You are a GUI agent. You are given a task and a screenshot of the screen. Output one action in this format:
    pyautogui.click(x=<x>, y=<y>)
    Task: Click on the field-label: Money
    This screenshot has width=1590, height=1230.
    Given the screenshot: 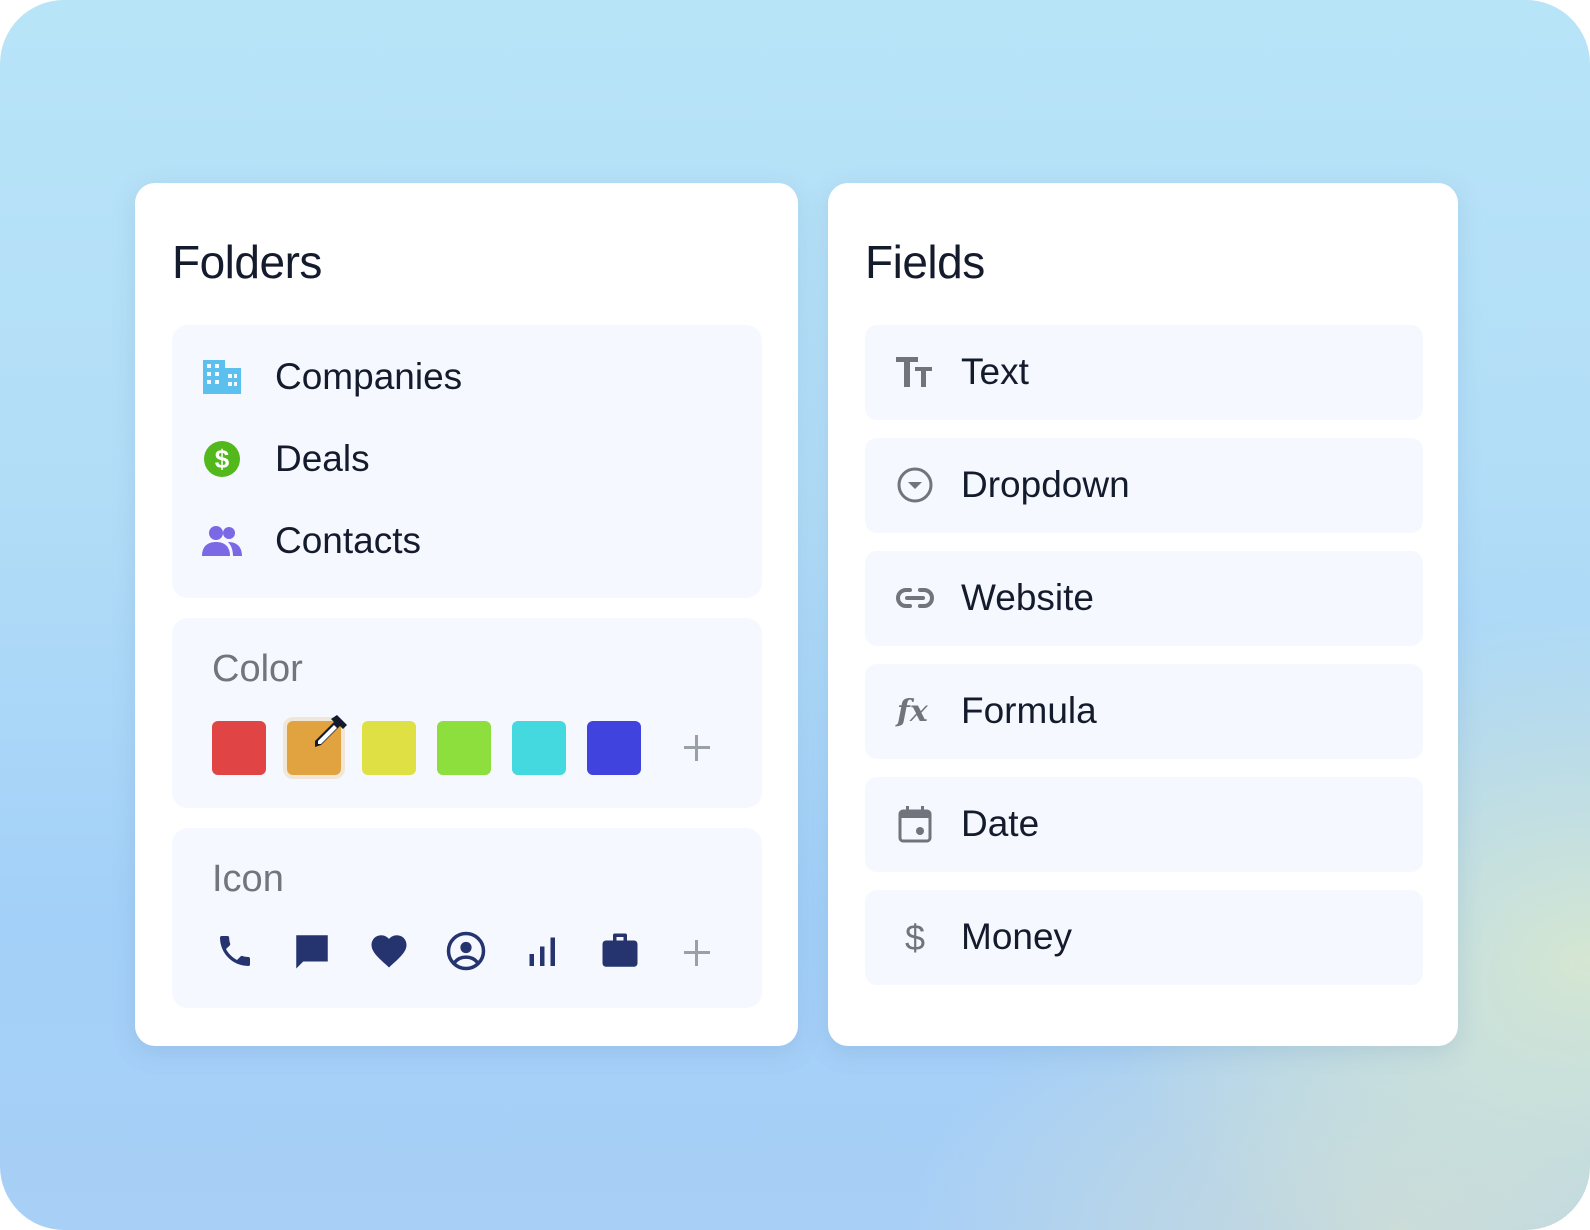 What is the action you would take?
    pyautogui.click(x=1017, y=936)
    